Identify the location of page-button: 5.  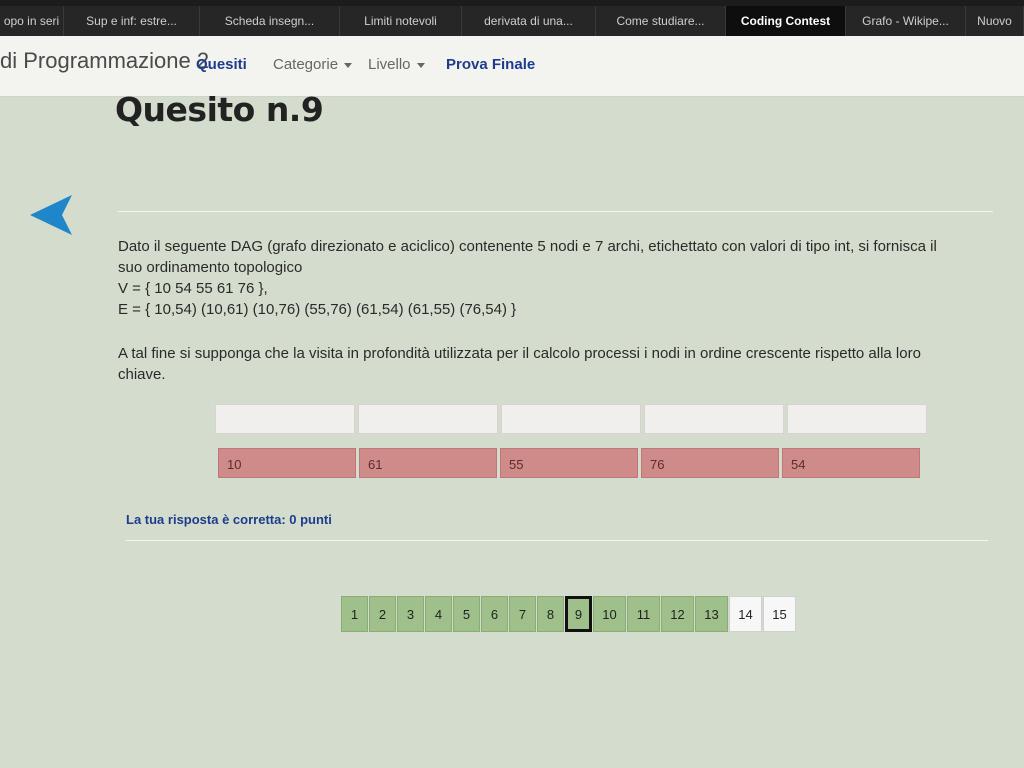
(466, 614).